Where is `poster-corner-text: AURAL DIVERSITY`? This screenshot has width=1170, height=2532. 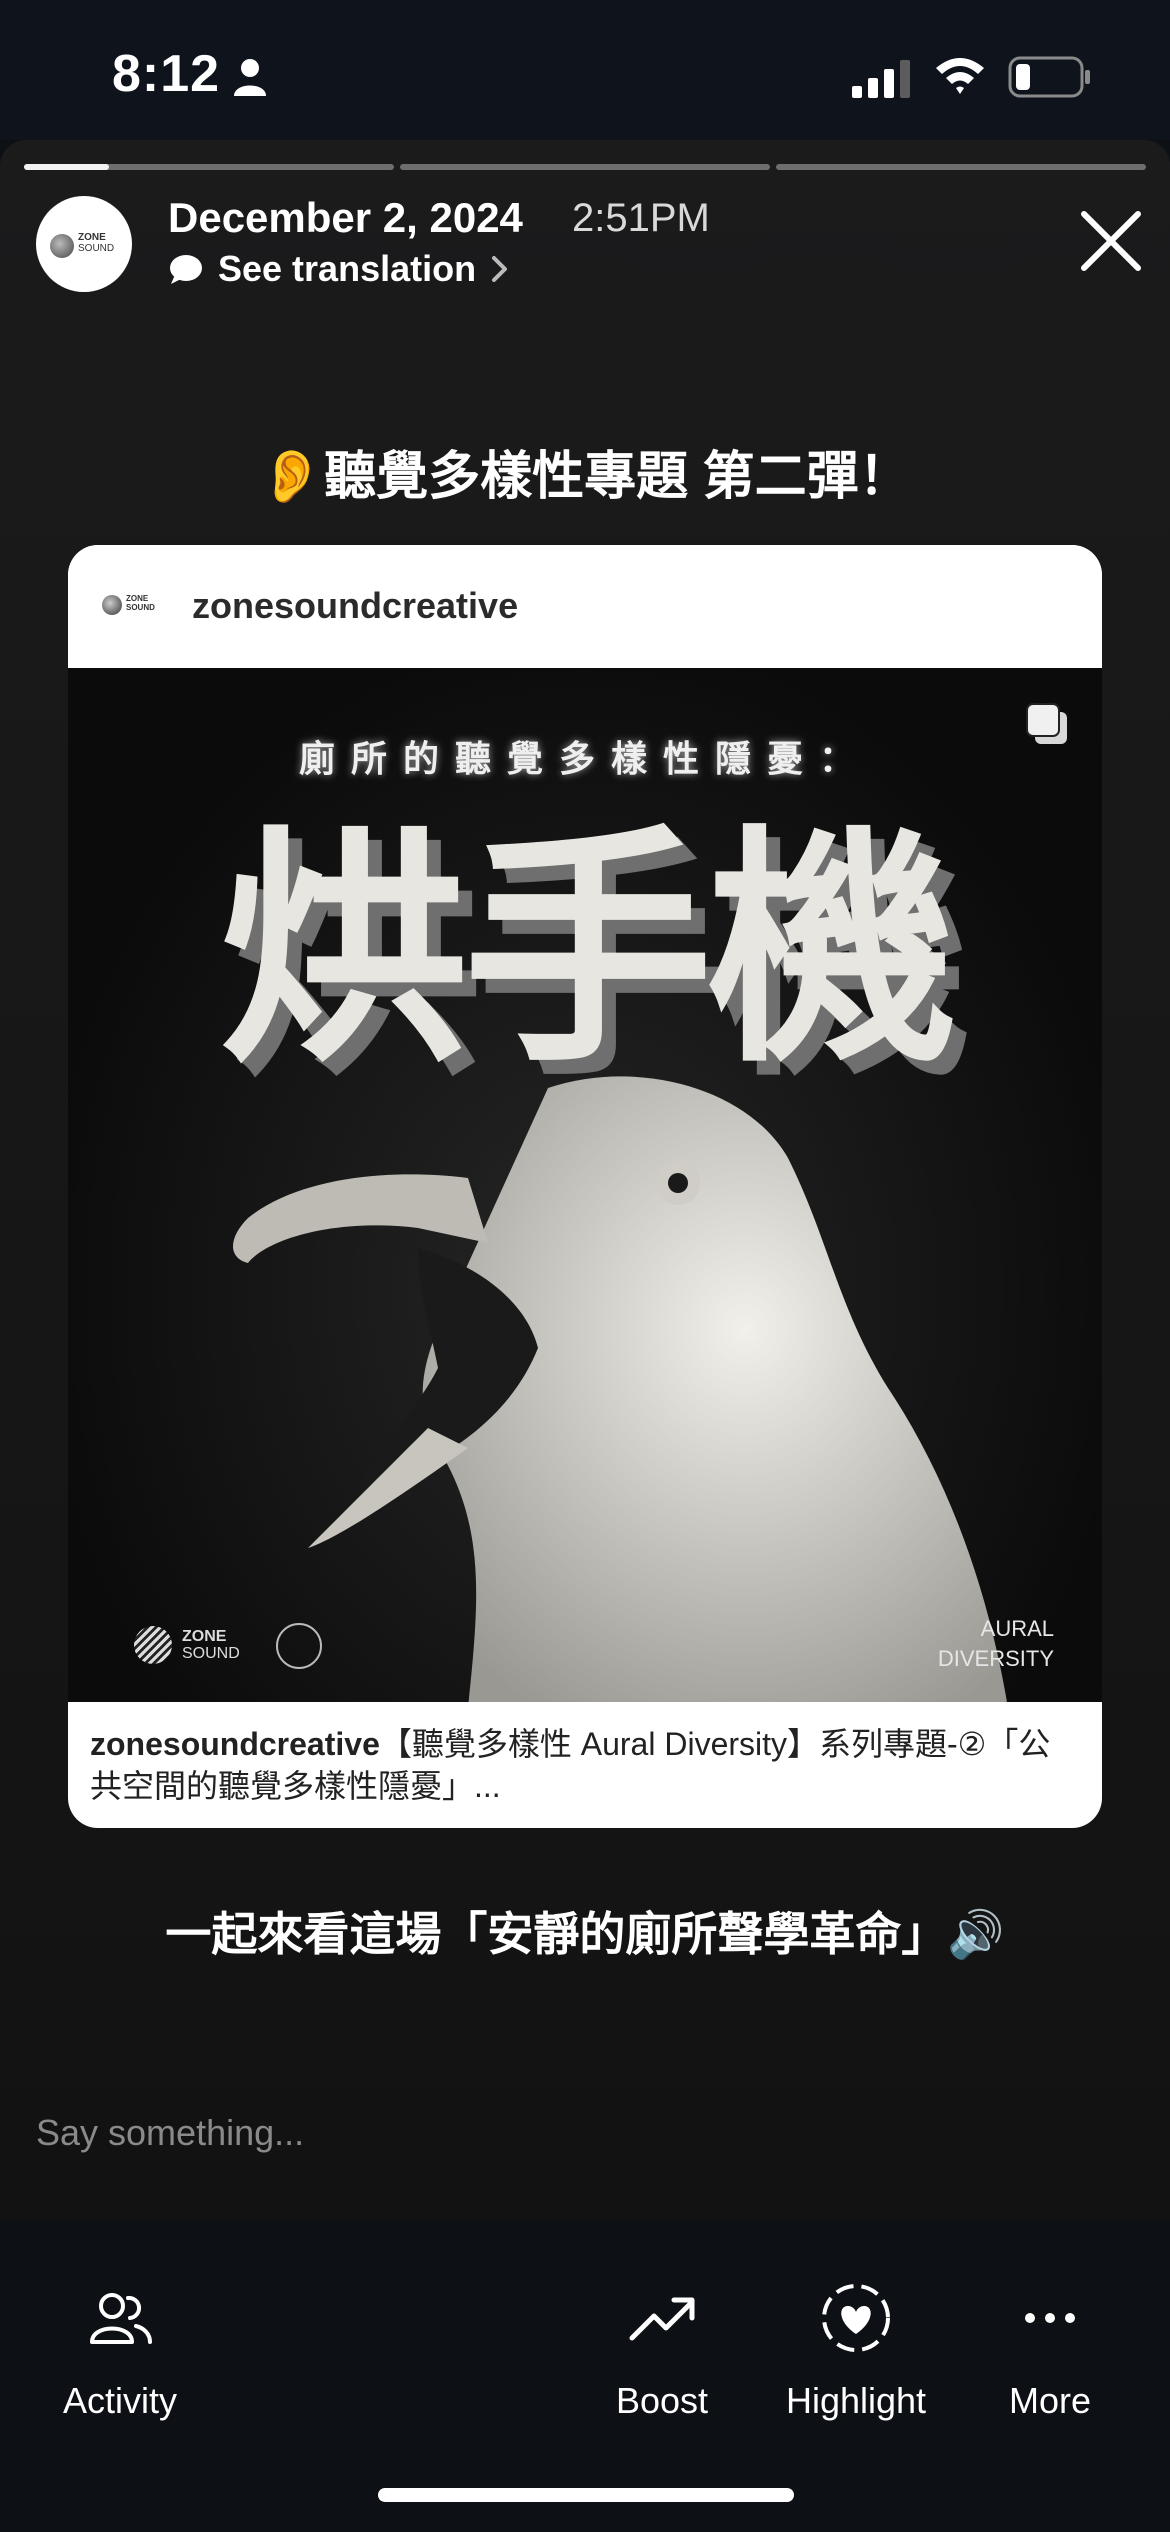
poster-corner-text: AURAL DIVERSITY is located at coordinates (996, 1644).